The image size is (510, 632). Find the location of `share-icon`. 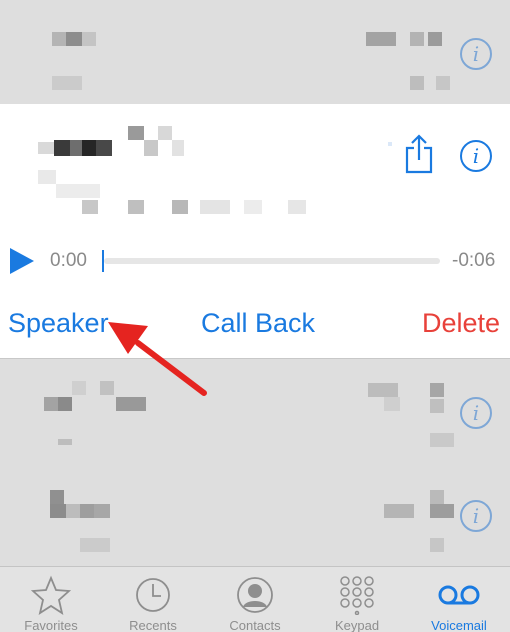

share-icon is located at coordinates (419, 154).